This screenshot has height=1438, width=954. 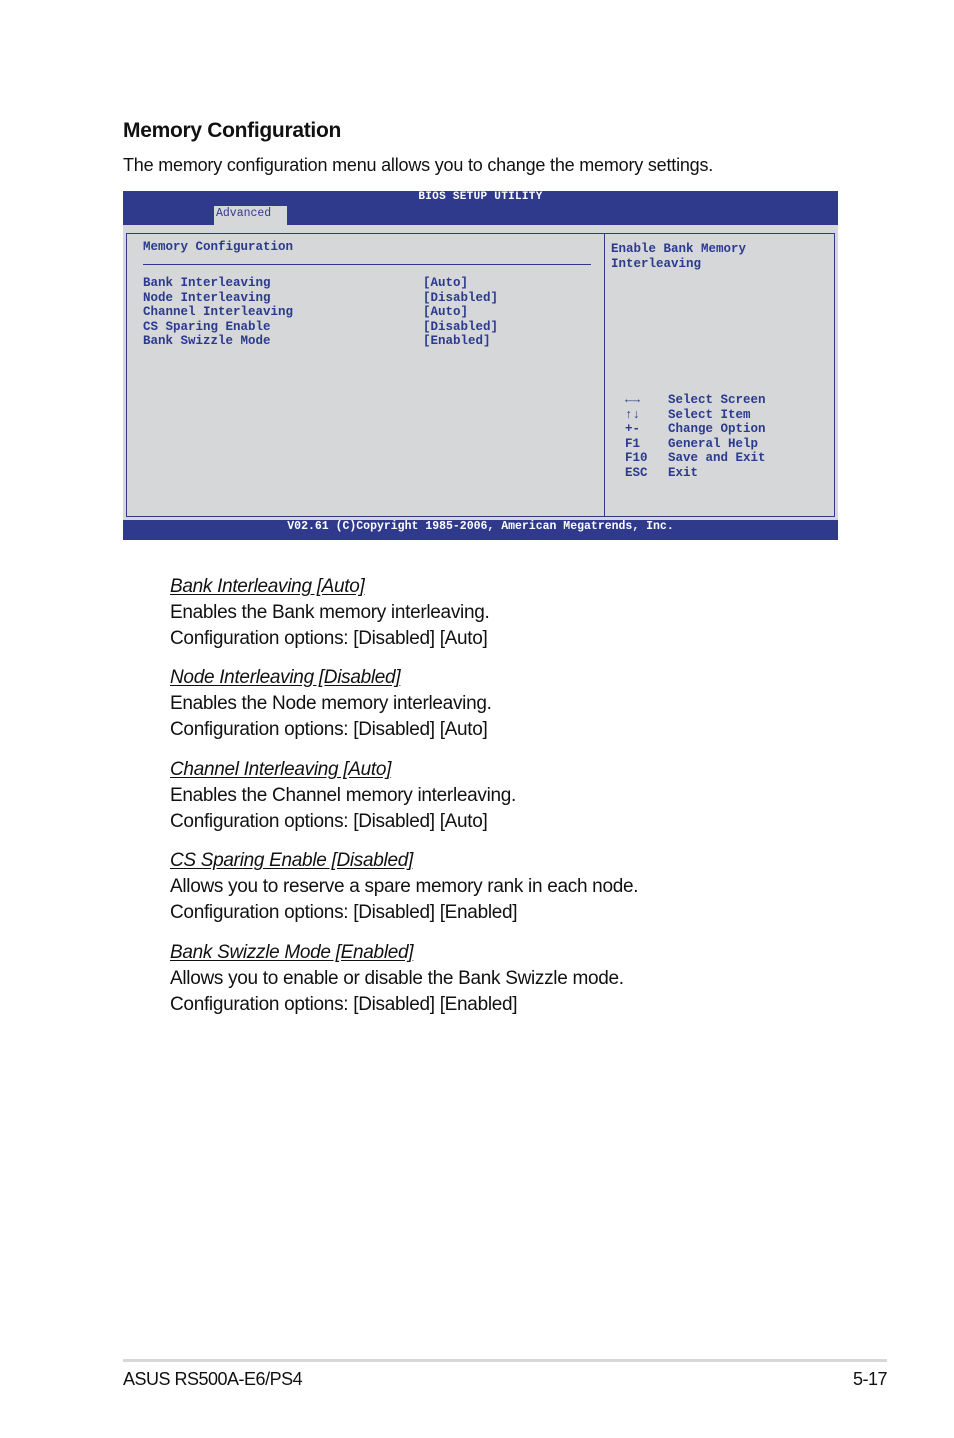 What do you see at coordinates (363, 327) in the screenshot?
I see `setting-row-cs-sparing-enable: CS Sparing Enable [Disabled]` at bounding box center [363, 327].